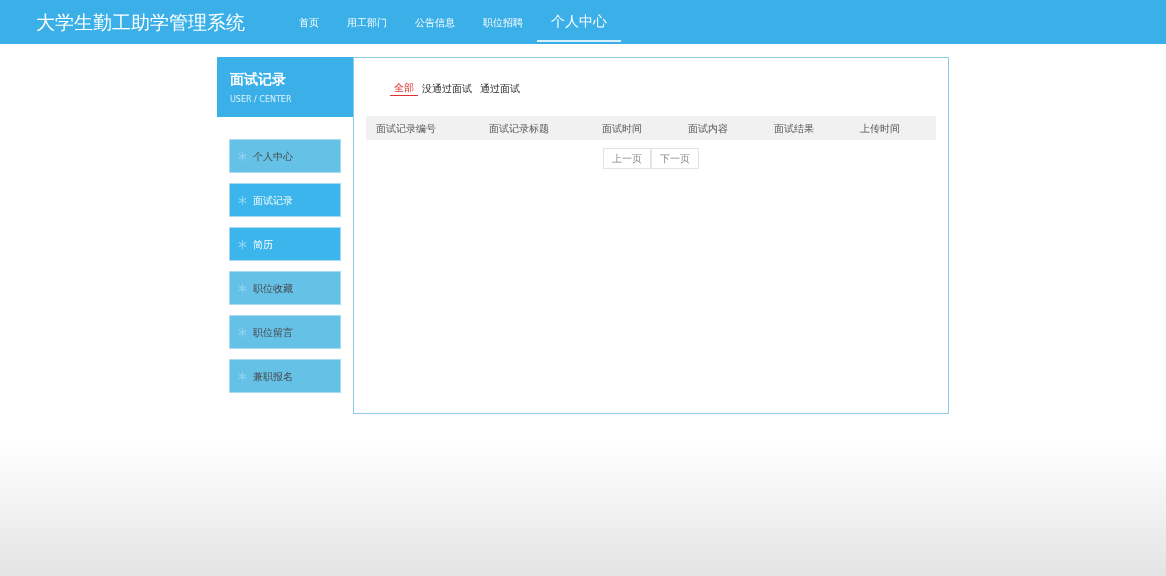 This screenshot has width=1166, height=576. Describe the element at coordinates (285, 376) in the screenshot. I see `sidebar-item: 兼职报名` at that location.